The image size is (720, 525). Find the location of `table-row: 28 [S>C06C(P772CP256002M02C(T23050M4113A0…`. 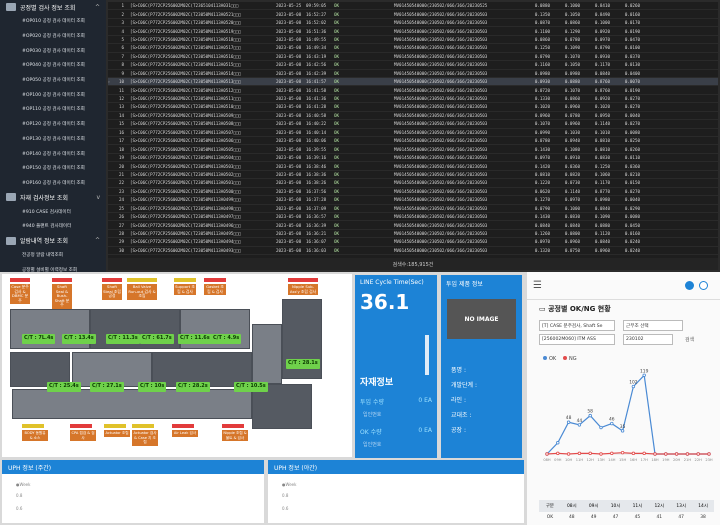

table-row: 28 [S>C06C(P772CP256002M02C(T23050M4113A0… is located at coordinates (413, 234).